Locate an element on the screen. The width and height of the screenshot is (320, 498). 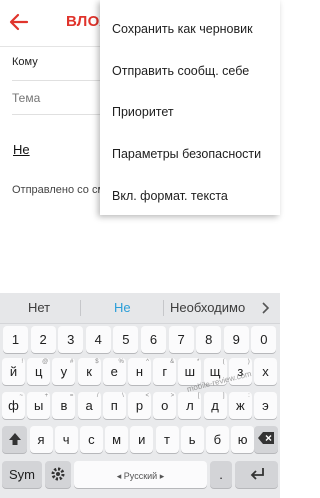
suggestion-separator is located at coordinates (80, 308).